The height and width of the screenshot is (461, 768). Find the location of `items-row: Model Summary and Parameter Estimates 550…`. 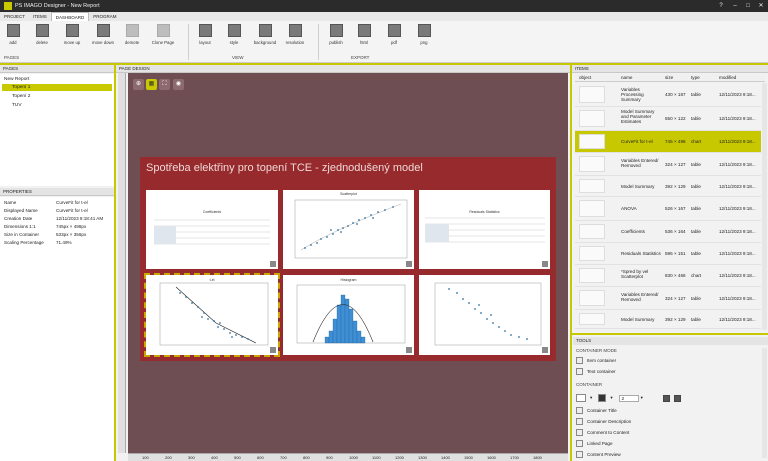

items-row: Model Summary and Parameter Estimates 550… is located at coordinates (668, 119).